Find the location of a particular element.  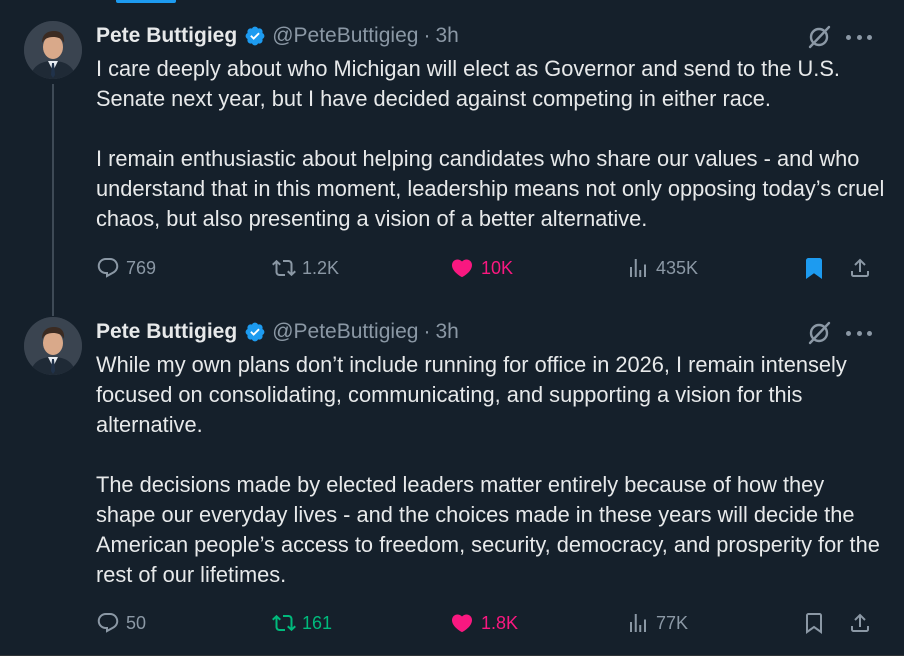

repost-count: 161 is located at coordinates (317, 622).